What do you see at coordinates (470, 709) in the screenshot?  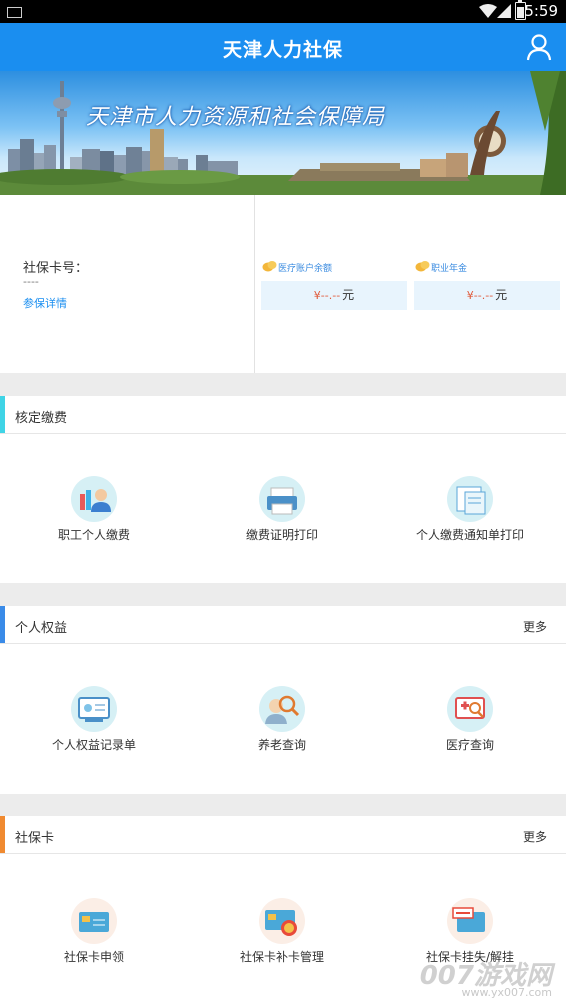 I see `medical-search-icon` at bounding box center [470, 709].